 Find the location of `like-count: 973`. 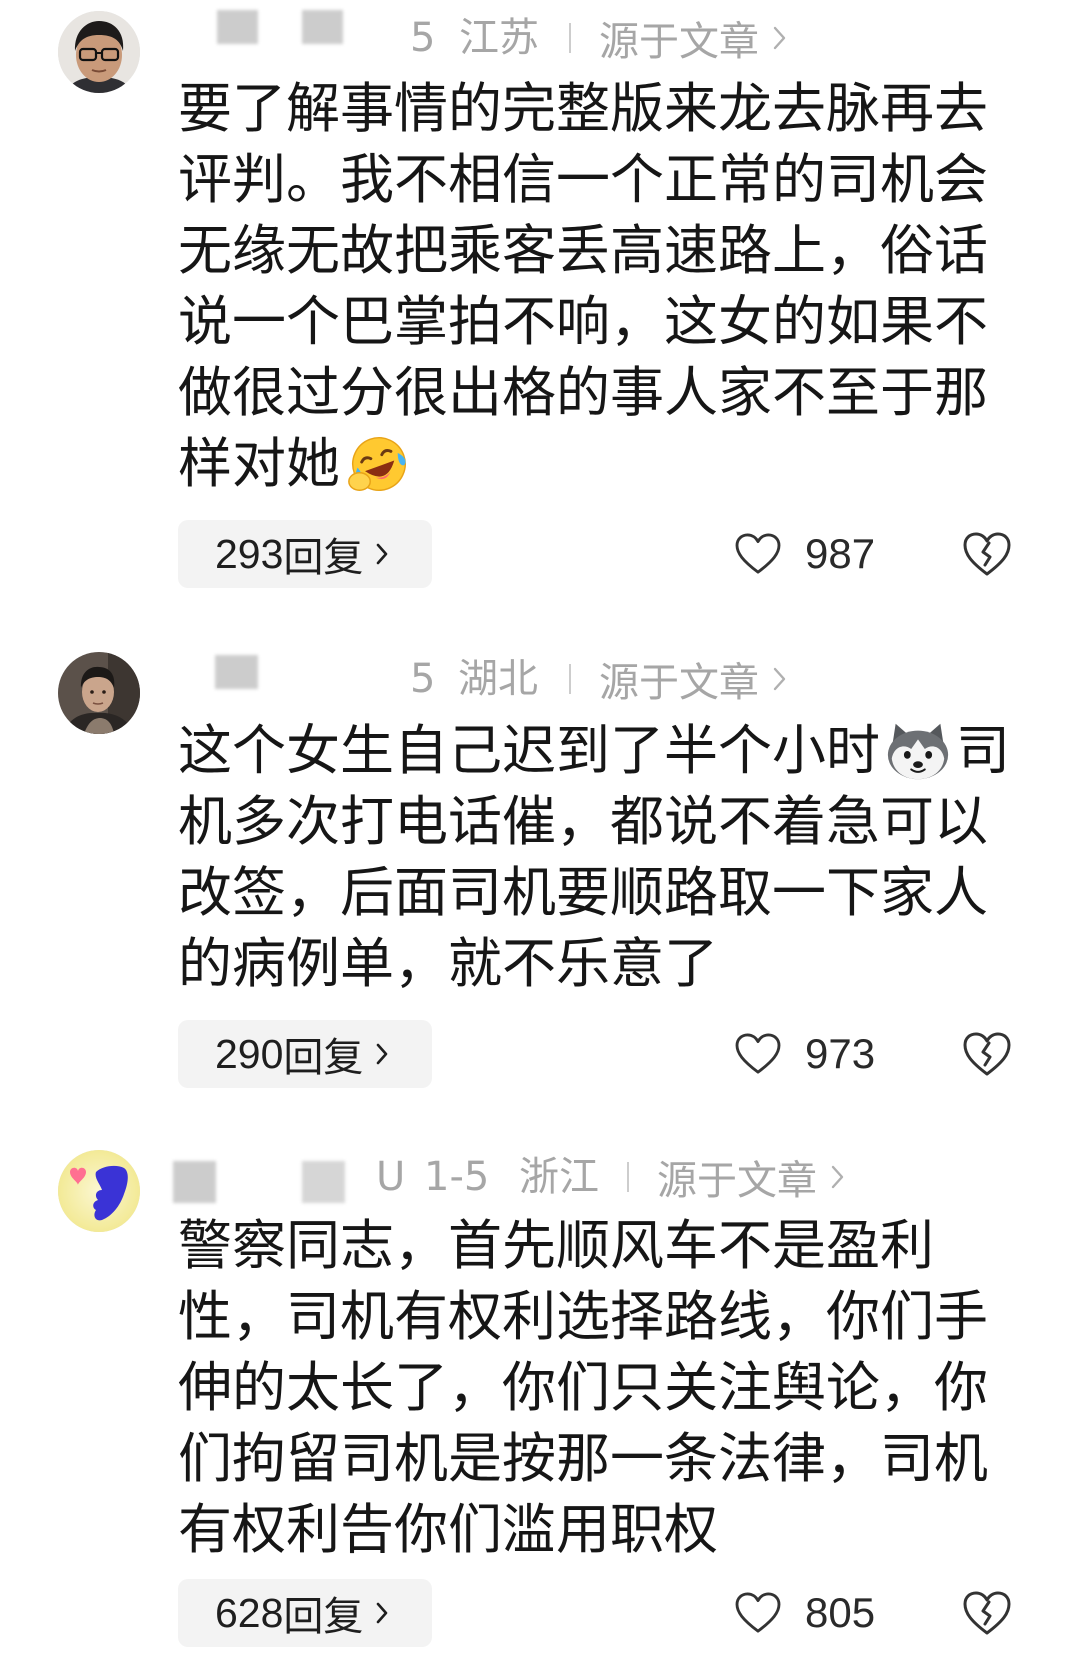

like-count: 973 is located at coordinates (840, 1053).